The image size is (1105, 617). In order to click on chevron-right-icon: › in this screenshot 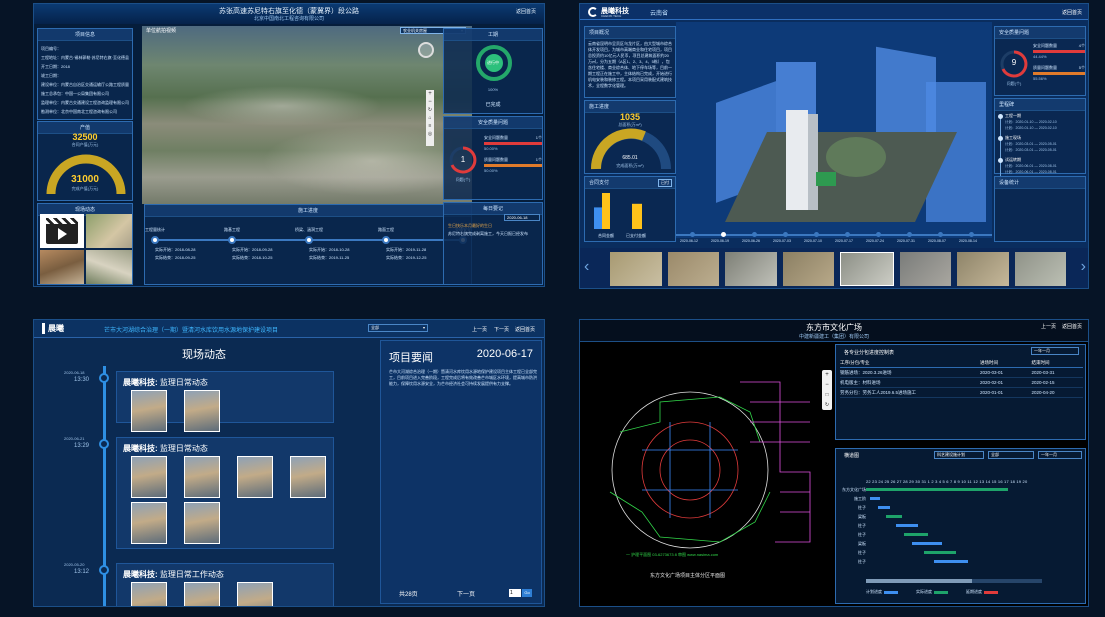, I will do `click(1083, 267)`.